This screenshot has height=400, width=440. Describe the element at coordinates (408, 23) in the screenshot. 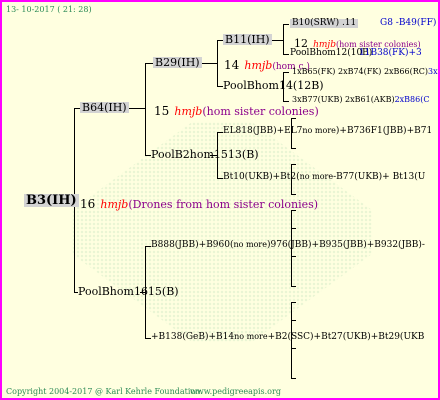

I see `b10-code: G8 -B49(FF)` at that location.